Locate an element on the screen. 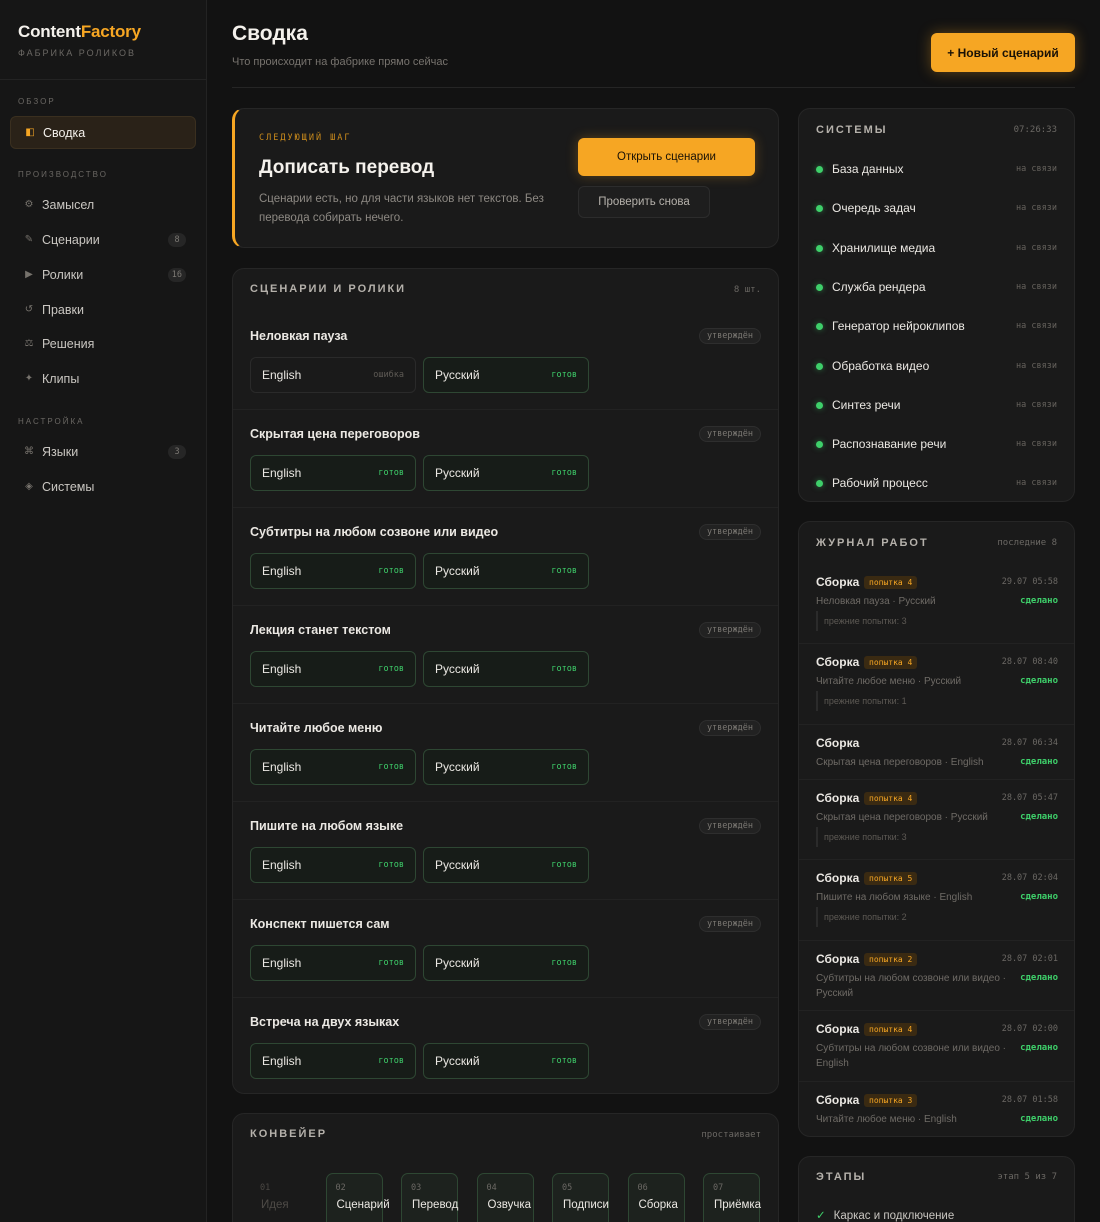  pipeline-step: 05 Подписи is located at coordinates (580, 1197).